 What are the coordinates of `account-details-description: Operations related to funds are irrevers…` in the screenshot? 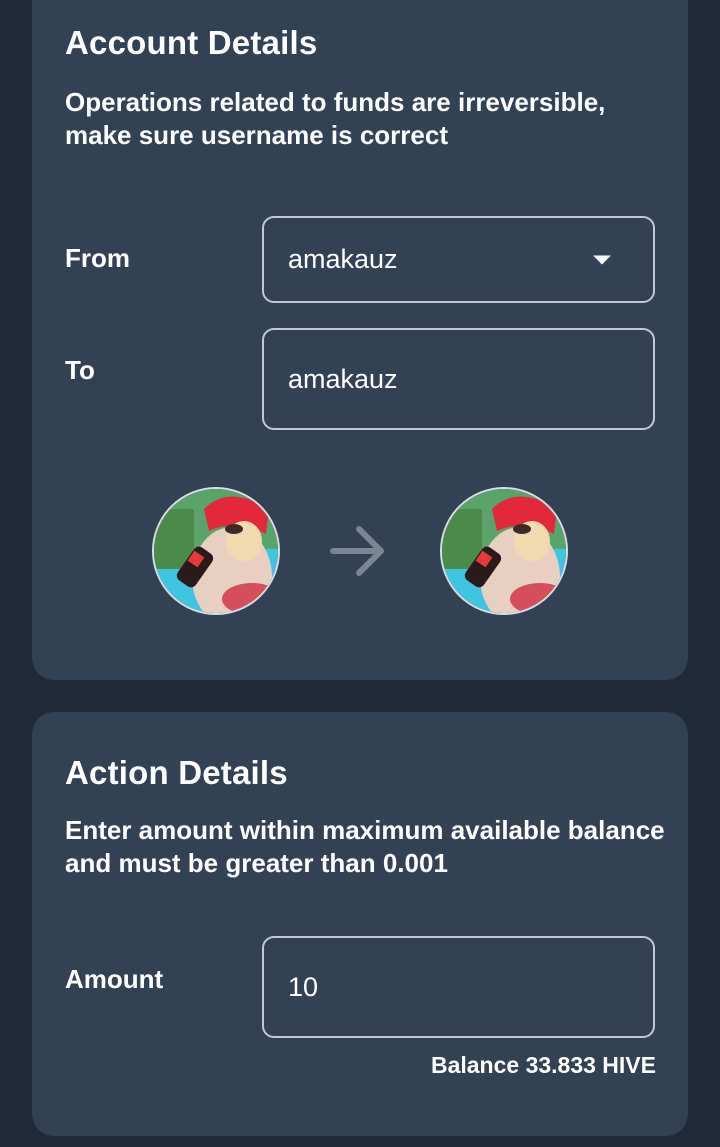 It's located at (335, 118).